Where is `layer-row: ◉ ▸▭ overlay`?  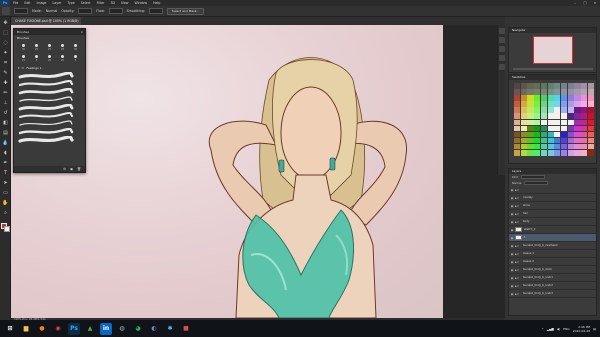
layer-row: ◉ ▸▭ overlay is located at coordinates (552, 198).